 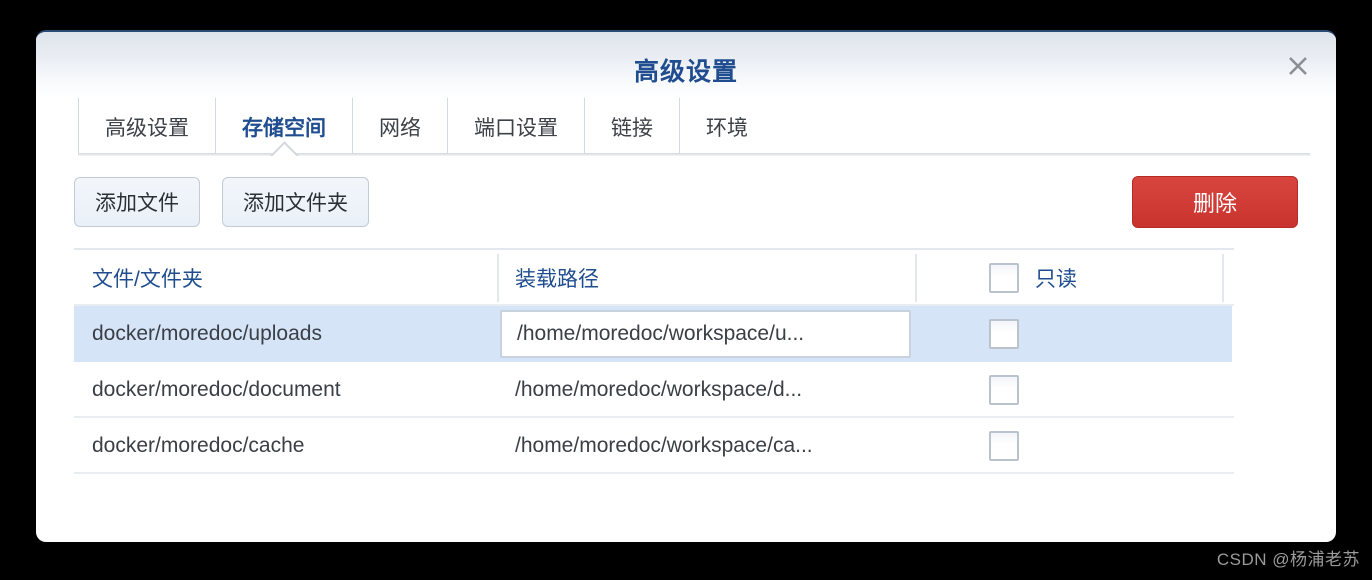 I want to click on tab-label: 高级设置, so click(x=147, y=128).